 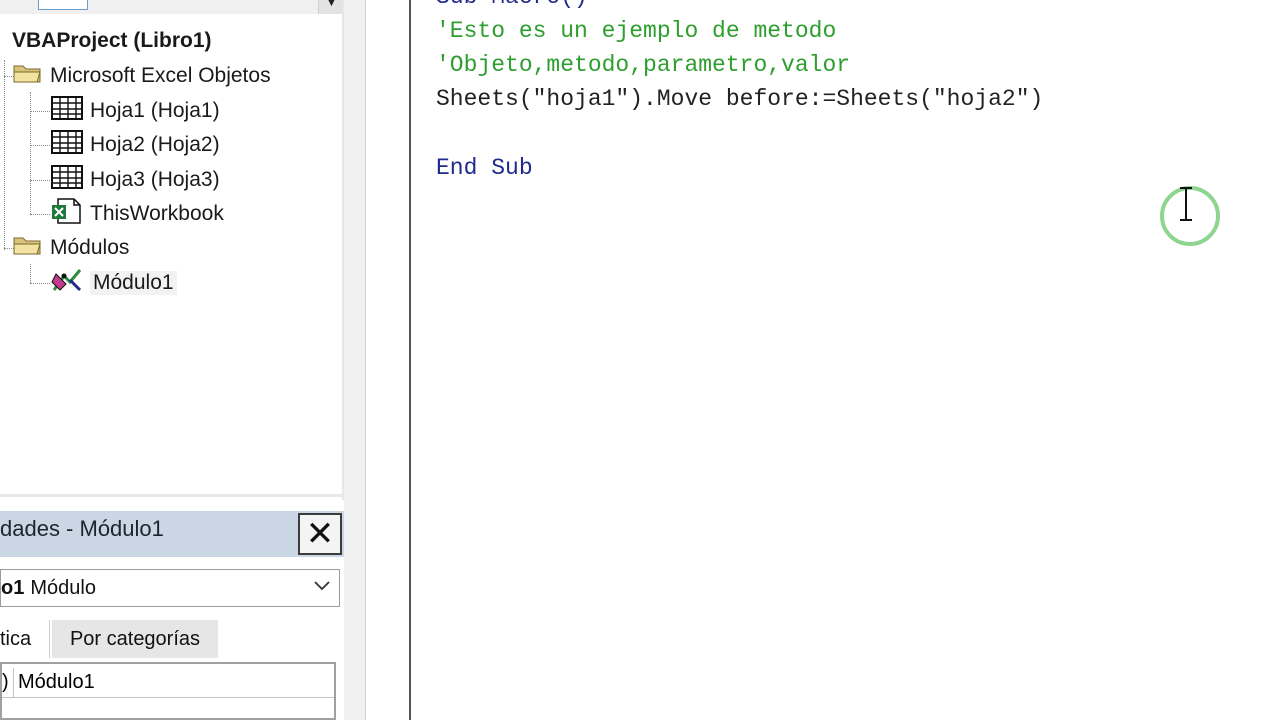 I want to click on tree-folder-label: Módulos, so click(x=90, y=247).